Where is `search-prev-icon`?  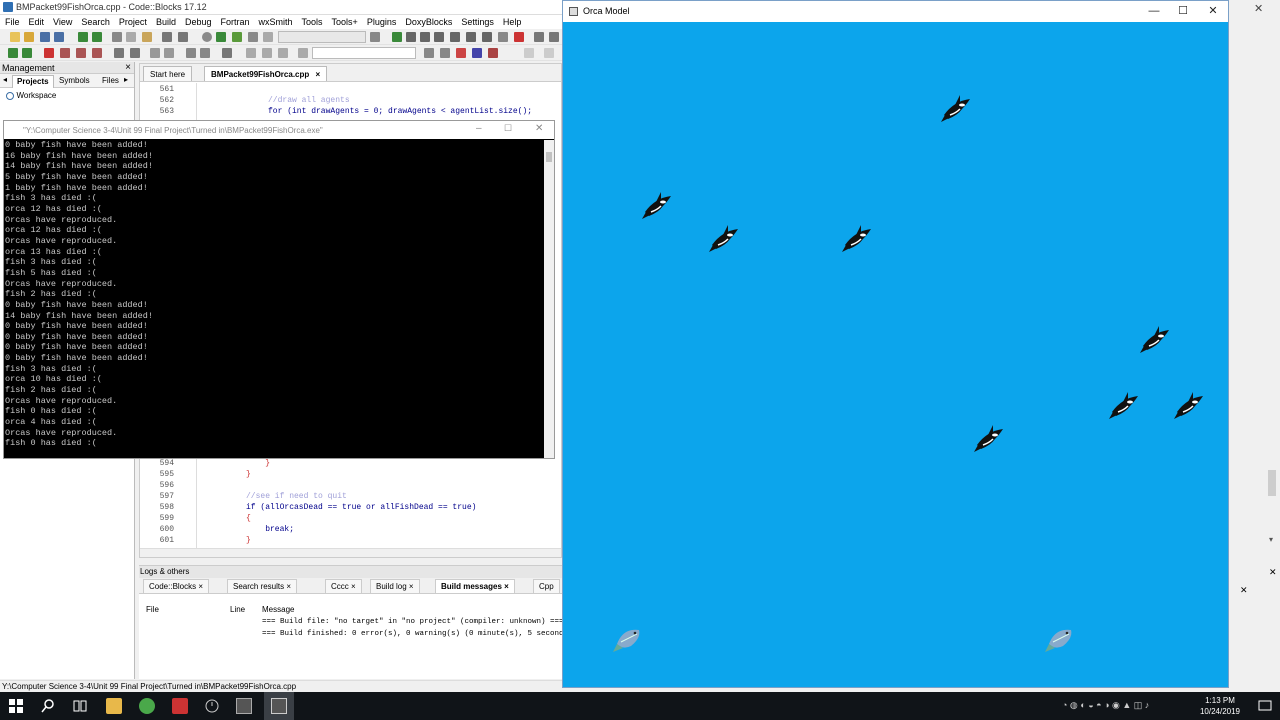
search-prev-icon is located at coordinates (429, 53).